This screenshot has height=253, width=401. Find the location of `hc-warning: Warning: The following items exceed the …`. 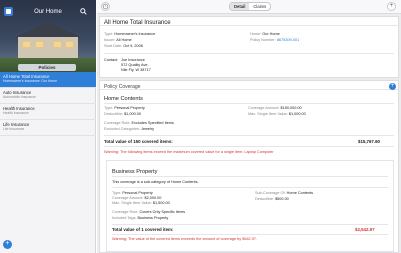

hc-warning: Warning: The following items exceed the … is located at coordinates (189, 152).